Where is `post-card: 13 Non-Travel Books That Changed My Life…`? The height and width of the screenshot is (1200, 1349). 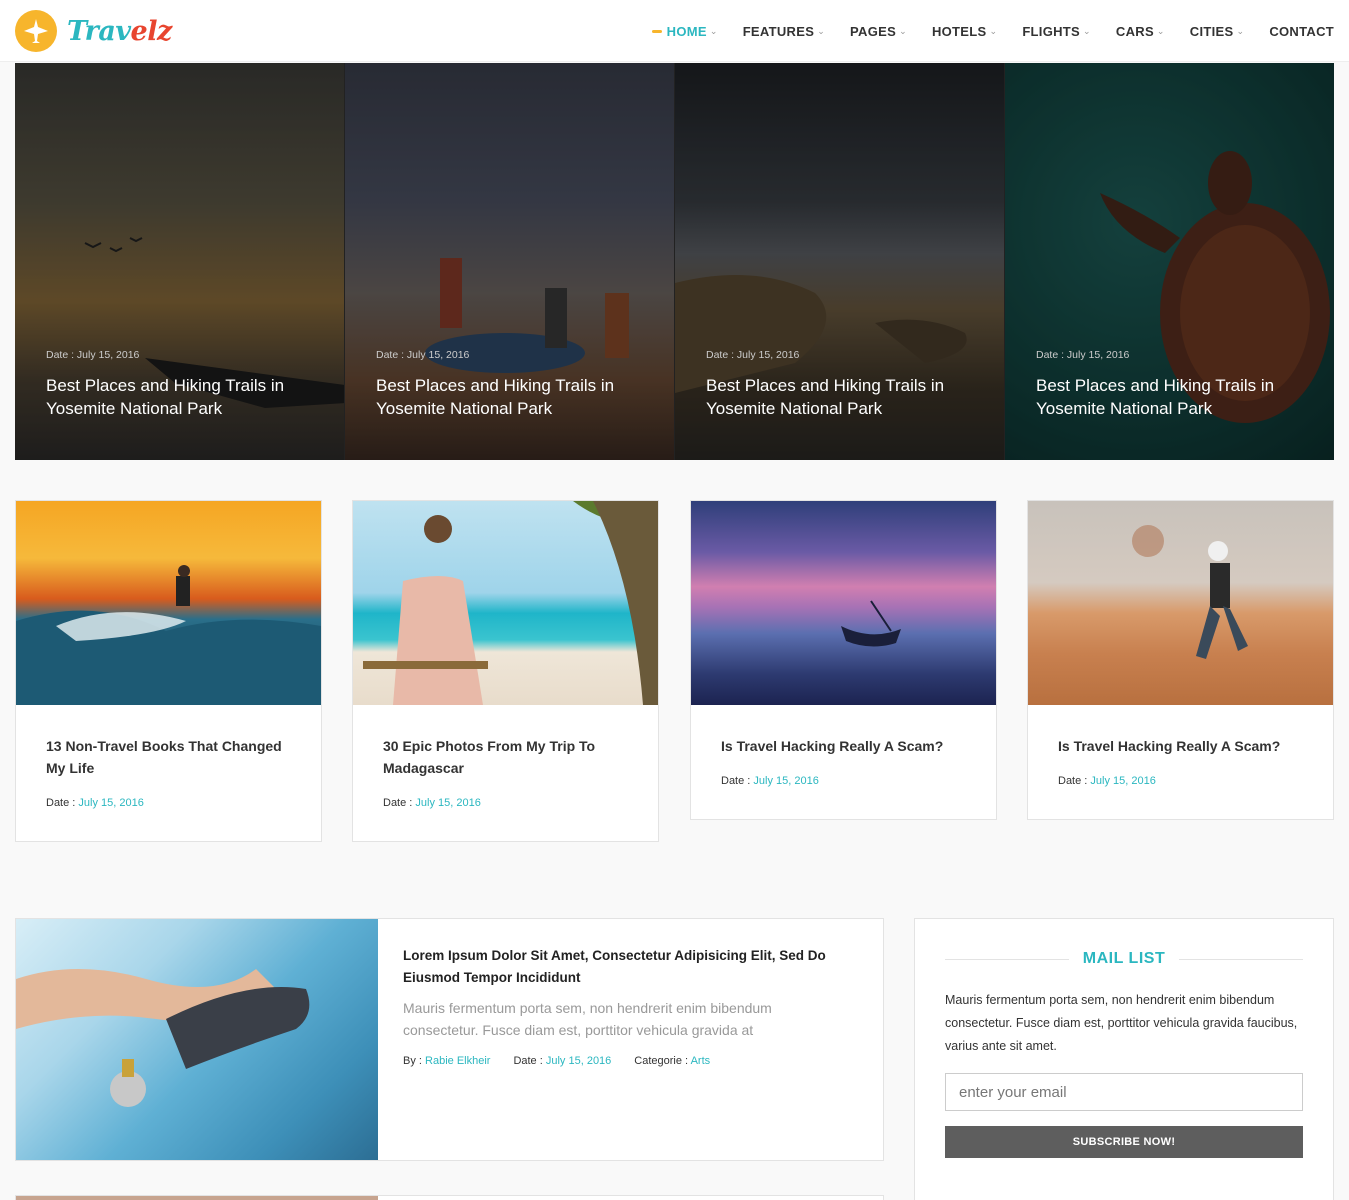
post-card: 13 Non-Travel Books That Changed My Life… is located at coordinates (168, 671).